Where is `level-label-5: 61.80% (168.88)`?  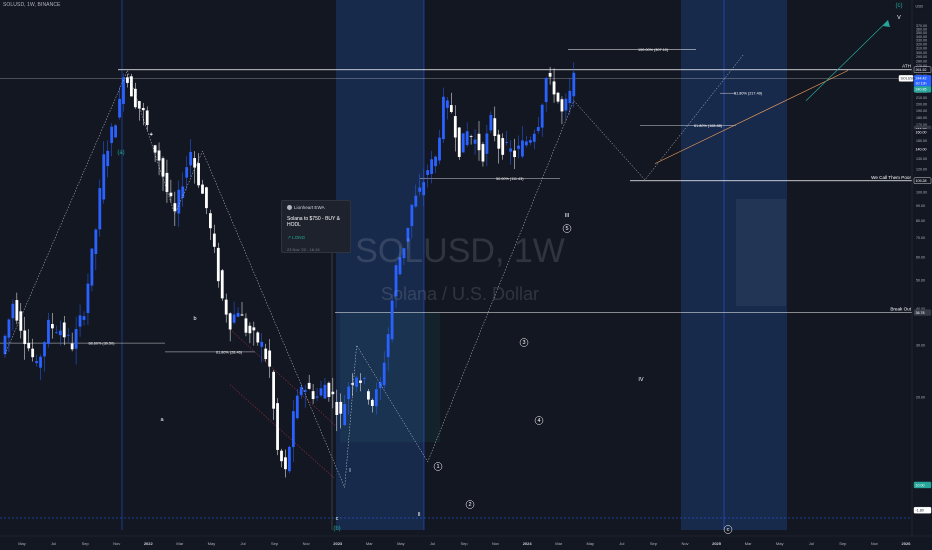 level-label-5: 61.80% (168.88) is located at coordinates (708, 126).